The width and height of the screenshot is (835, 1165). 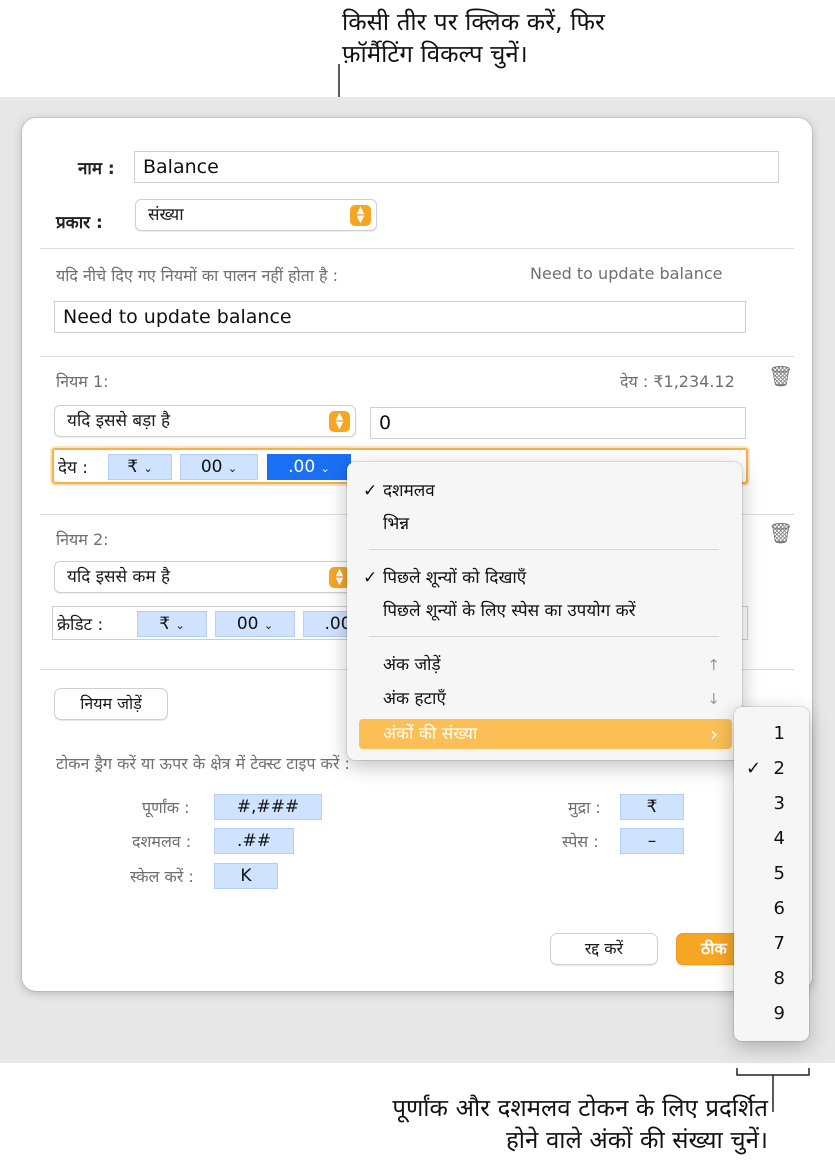 What do you see at coordinates (165, 624) in the screenshot?
I see `rule2-currency-token-text: ₹` at bounding box center [165, 624].